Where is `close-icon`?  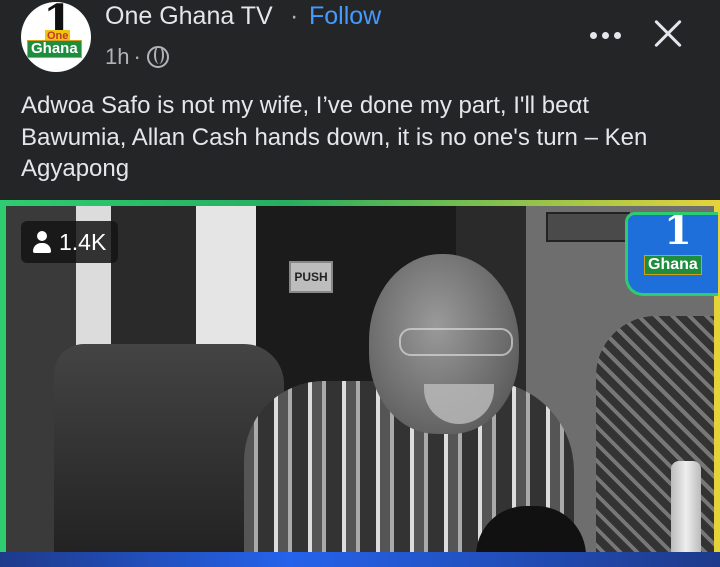 close-icon is located at coordinates (668, 34).